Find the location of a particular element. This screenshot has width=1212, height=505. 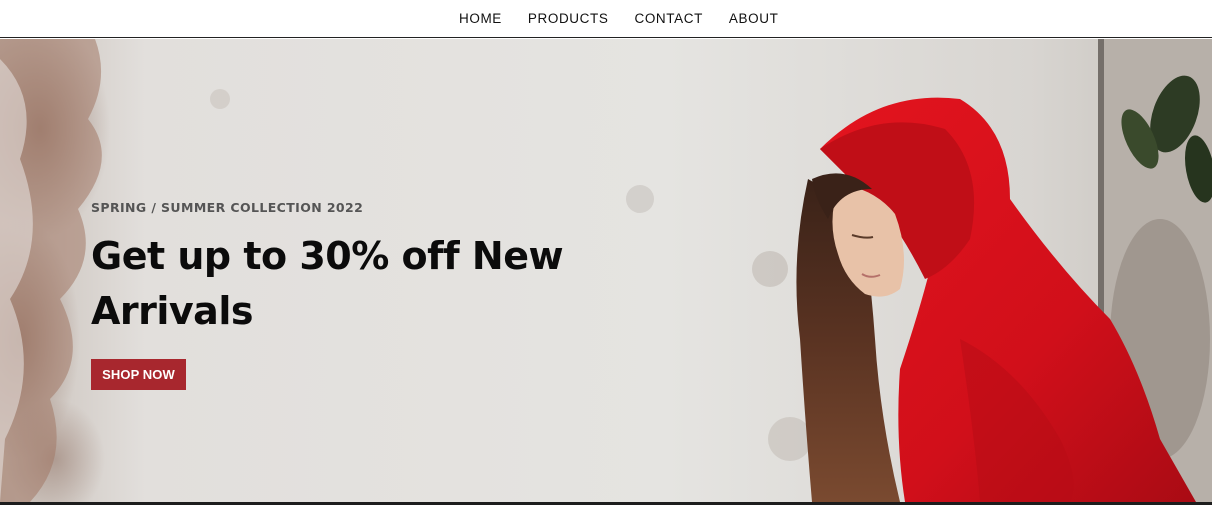

top-navbar: HOME PRODUCTS CONTACT ABOUT is located at coordinates (606, 19).